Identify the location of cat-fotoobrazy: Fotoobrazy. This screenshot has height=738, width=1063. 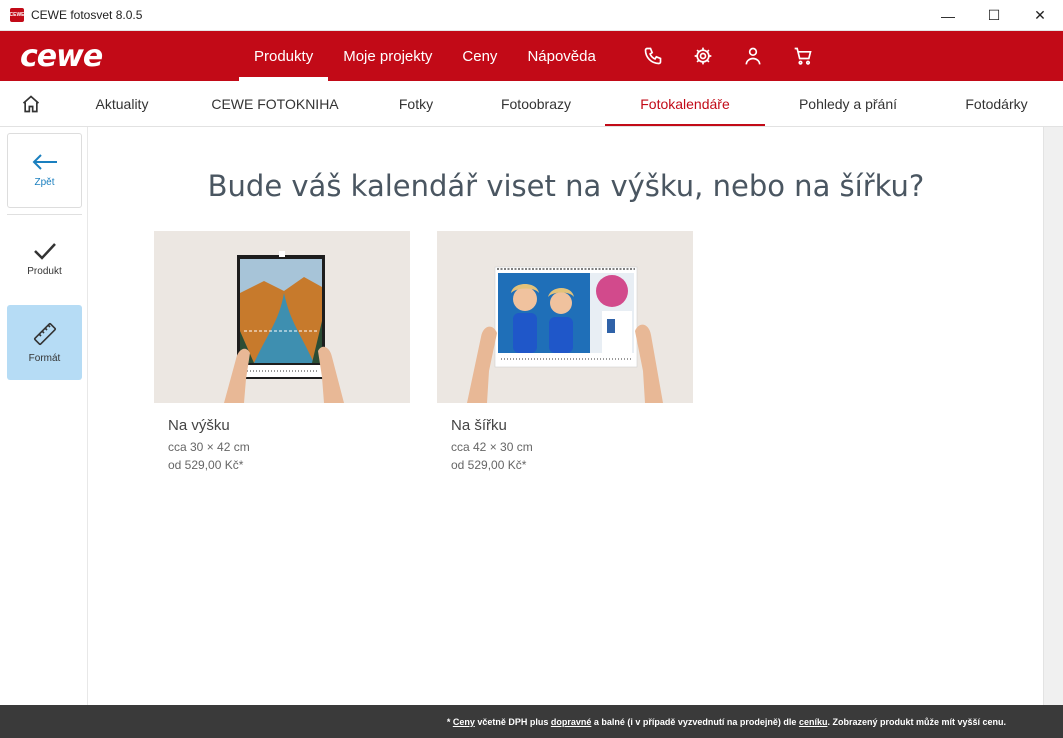
(536, 103).